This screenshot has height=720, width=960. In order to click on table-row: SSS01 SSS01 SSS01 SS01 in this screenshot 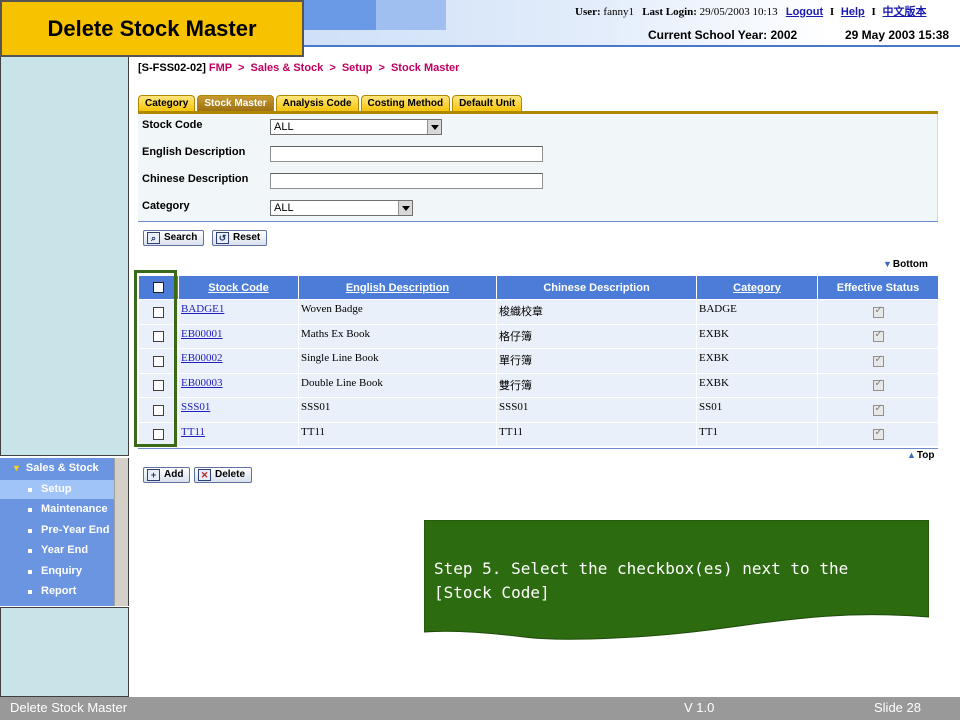, I will do `click(538, 410)`.